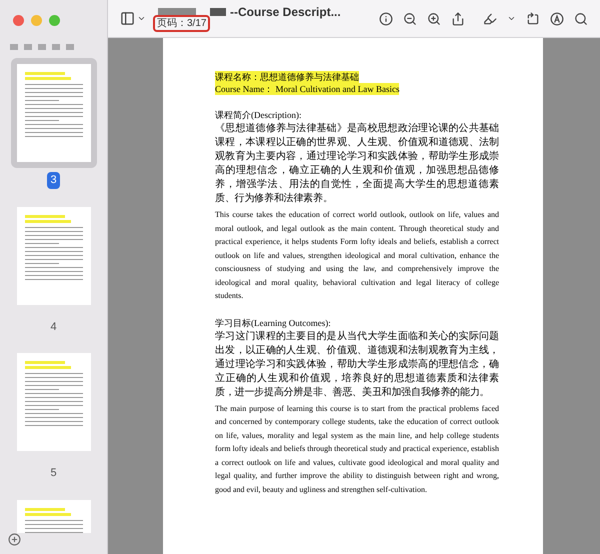 The width and height of the screenshot is (600, 554). What do you see at coordinates (287, 77) in the screenshot?
I see `highlighted-text: 课程名称：思想道德修养与法律基础` at bounding box center [287, 77].